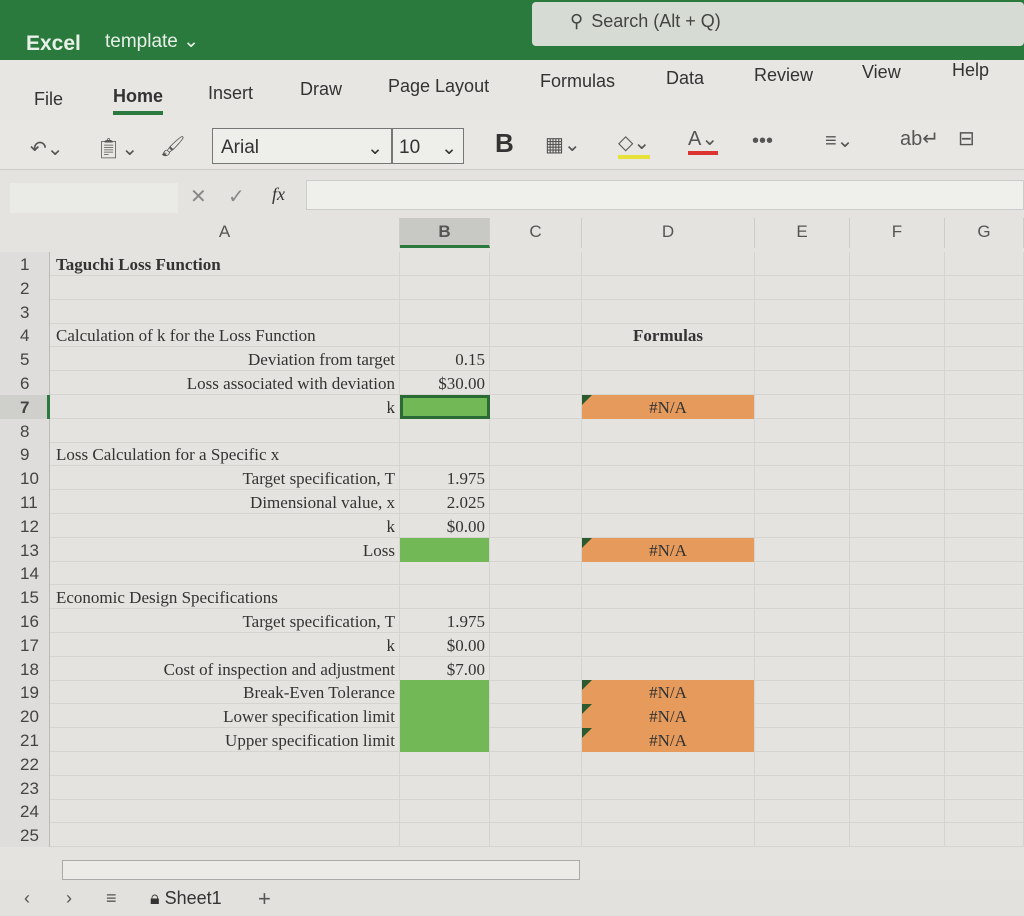  What do you see at coordinates (445, 573) in the screenshot?
I see `cell-b14` at bounding box center [445, 573].